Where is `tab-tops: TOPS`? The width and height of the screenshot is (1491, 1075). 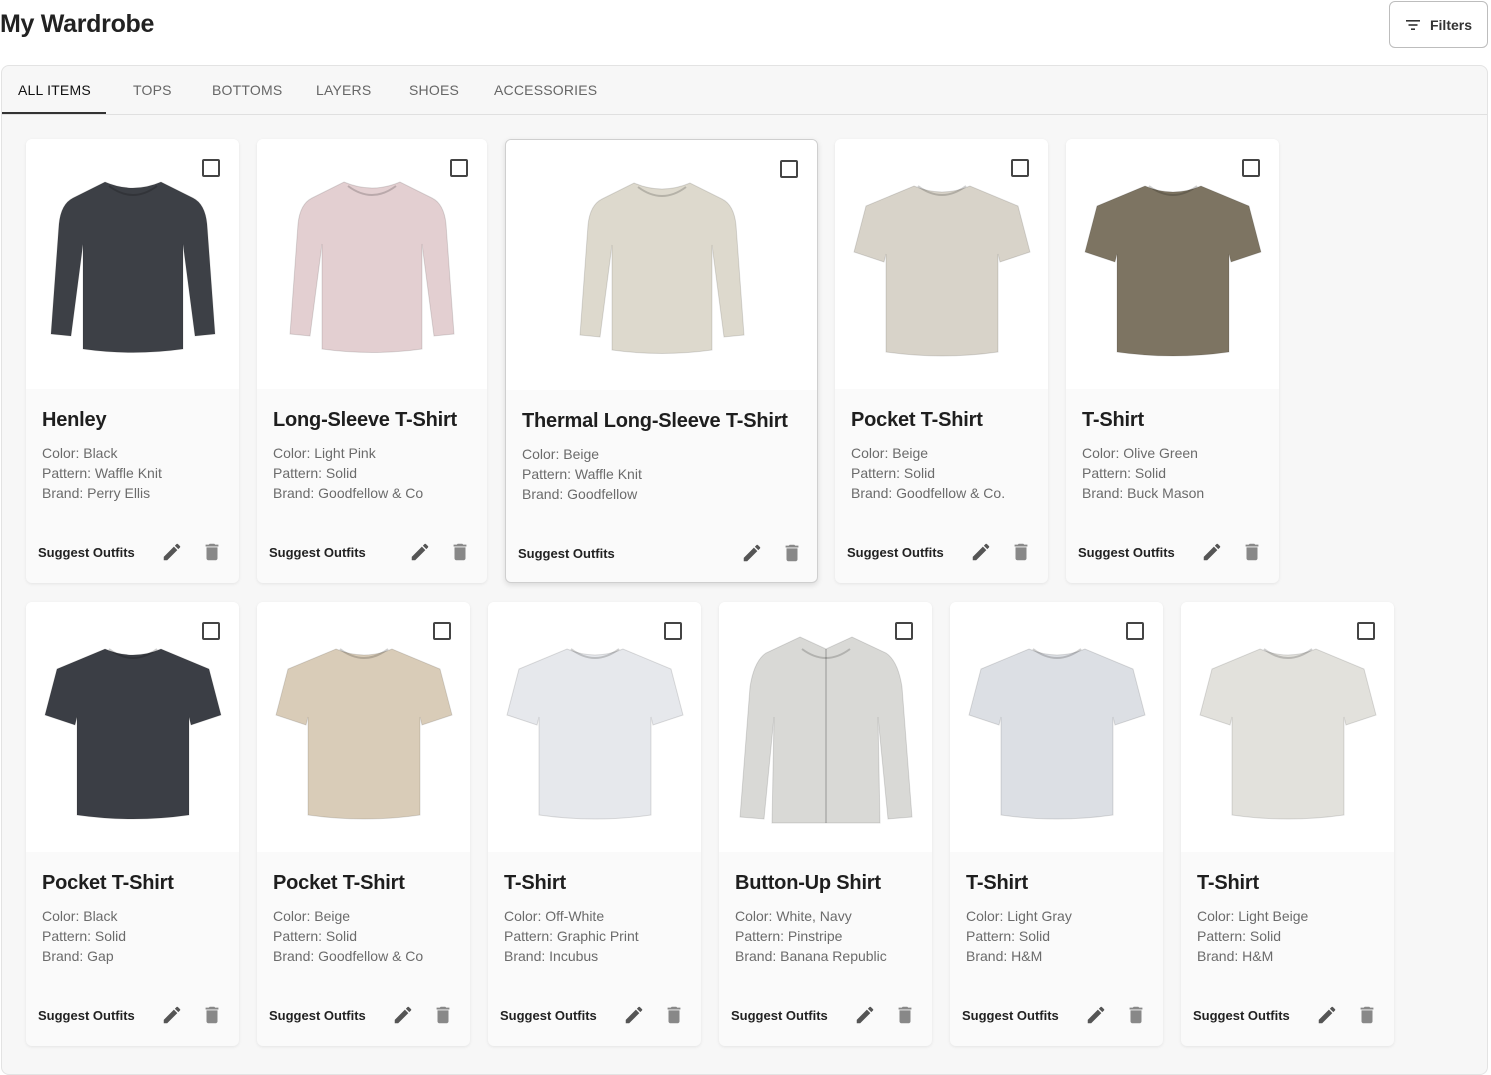
tab-tops: TOPS is located at coordinates (152, 90).